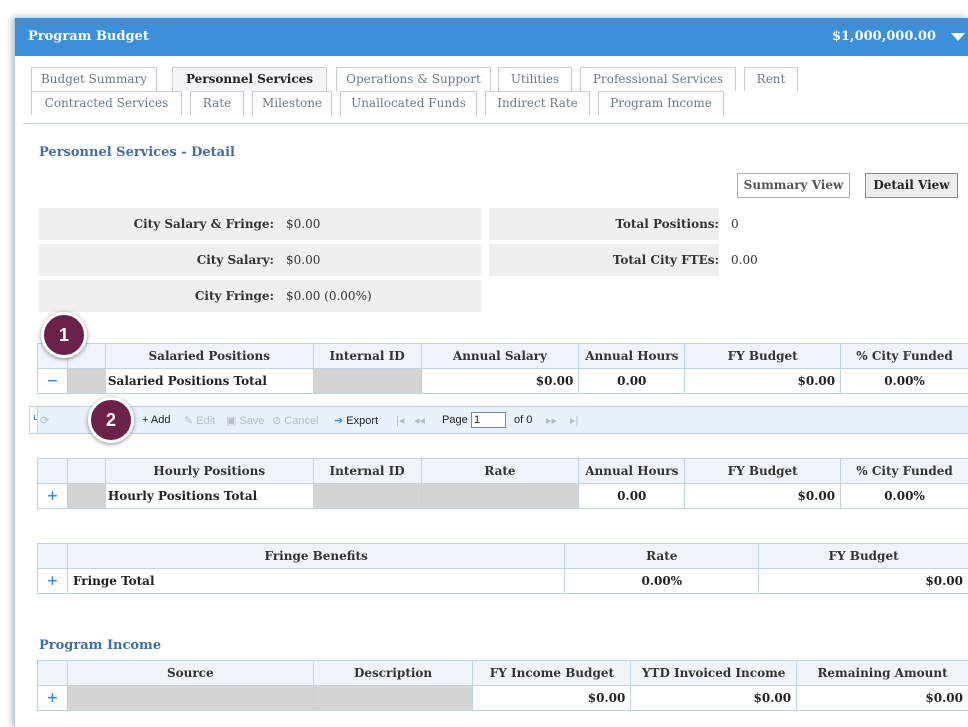 This screenshot has height=727, width=968. I want to click on tab-contracted-services: Contracted Services, so click(106, 103).